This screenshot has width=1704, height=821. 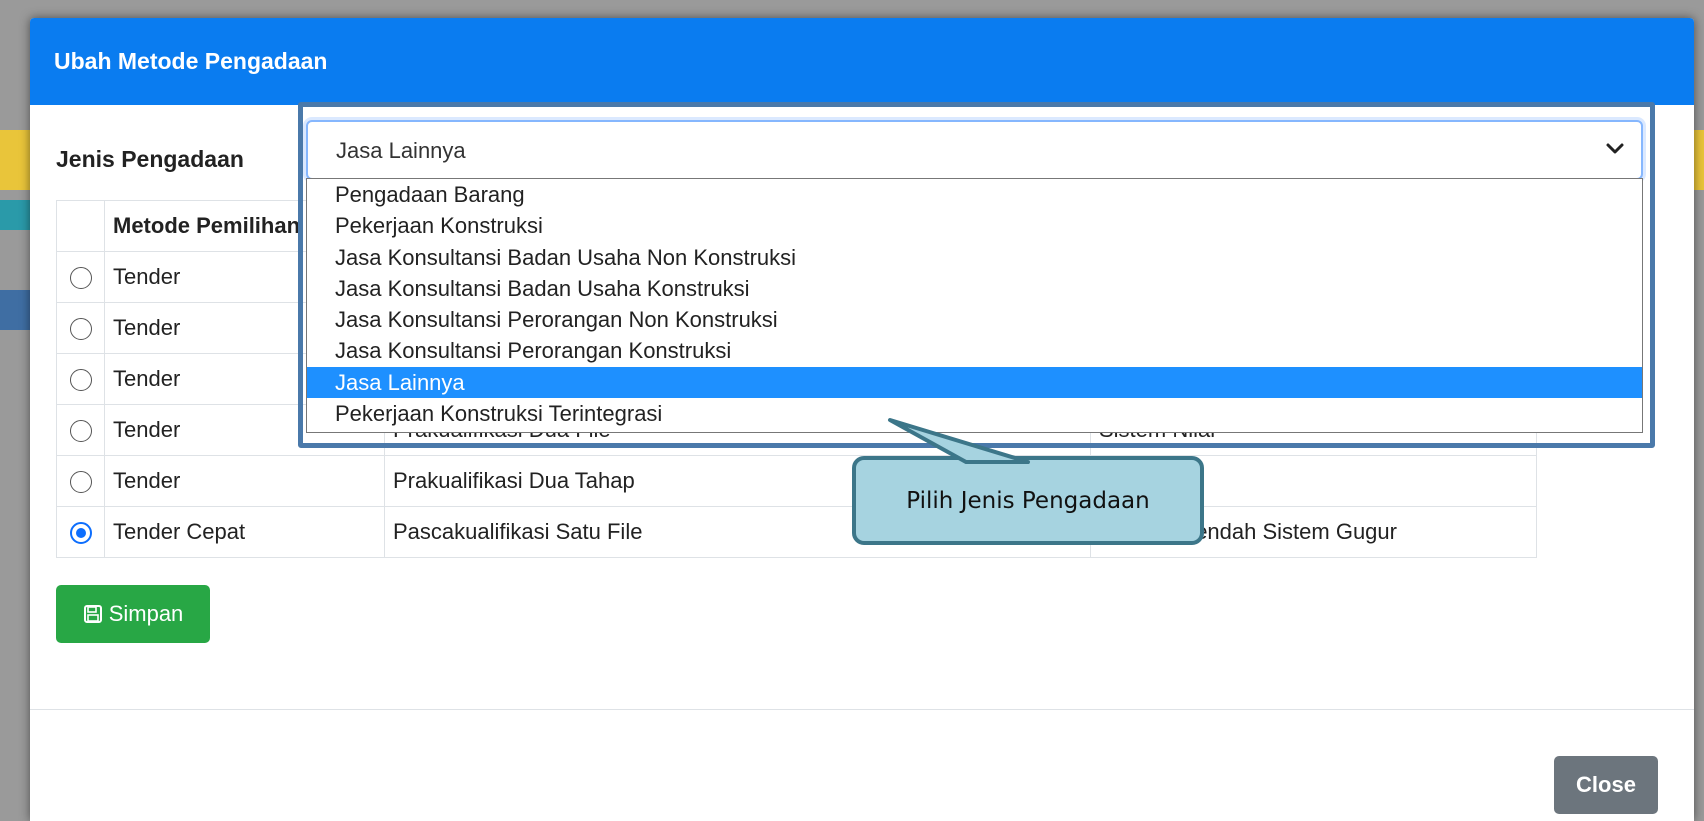 I want to click on procurement-type-label: Jenis Pengadaan, so click(x=150, y=159).